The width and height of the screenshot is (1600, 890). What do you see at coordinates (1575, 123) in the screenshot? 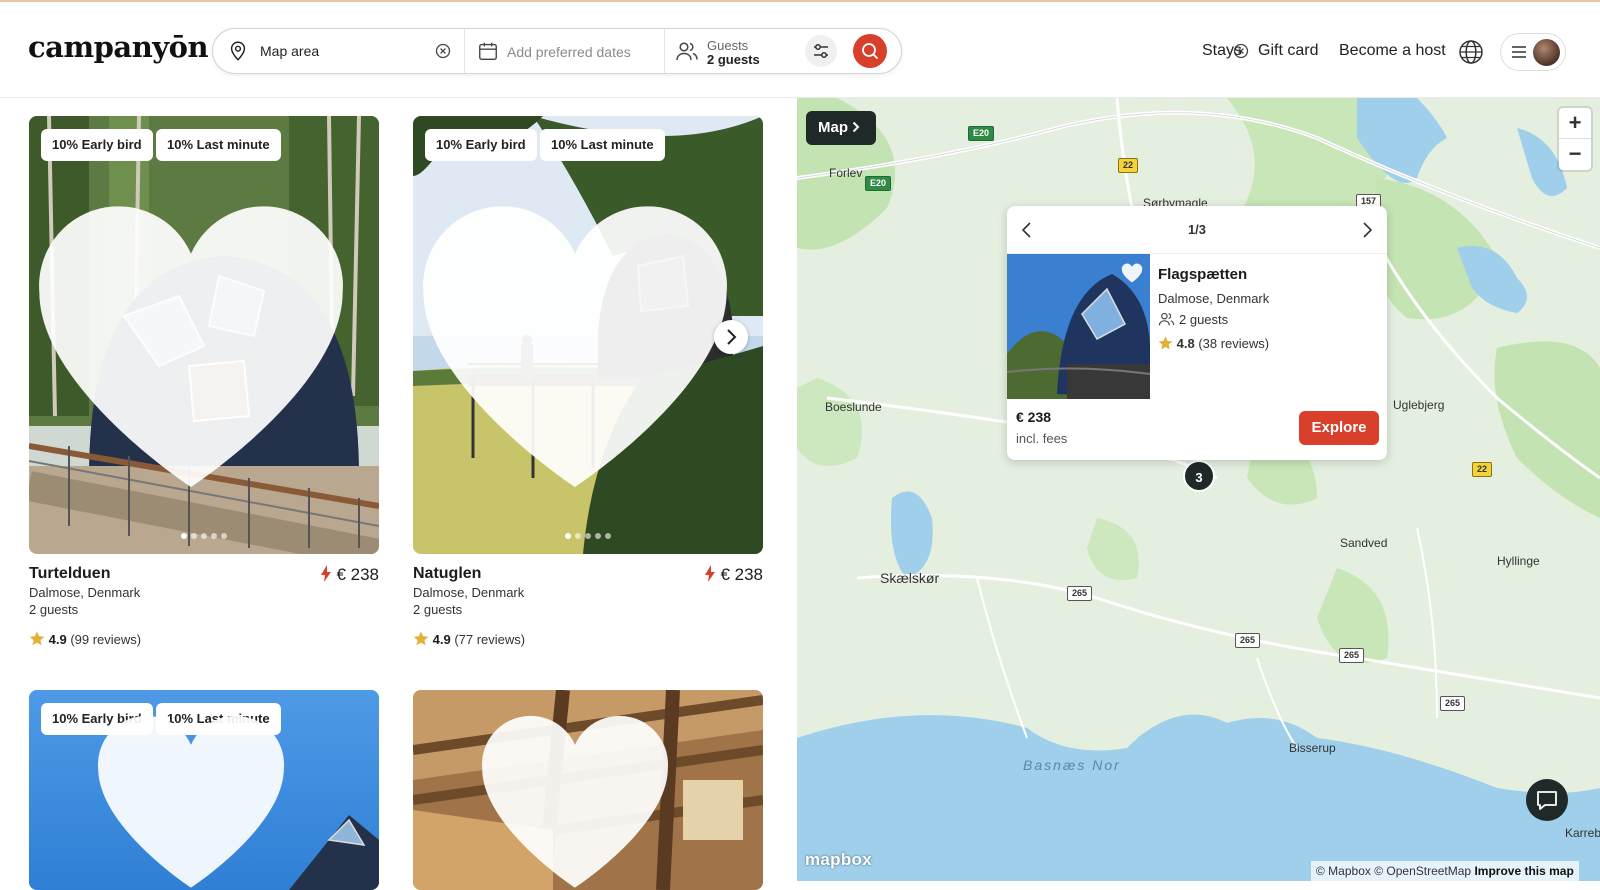
I see `zoom-in-button: +` at bounding box center [1575, 123].